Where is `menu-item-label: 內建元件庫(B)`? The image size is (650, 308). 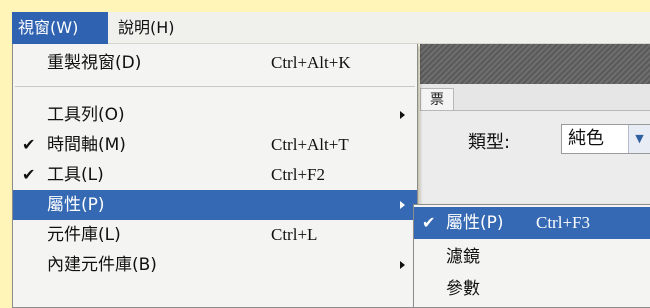 menu-item-label: 內建元件庫(B) is located at coordinates (102, 265).